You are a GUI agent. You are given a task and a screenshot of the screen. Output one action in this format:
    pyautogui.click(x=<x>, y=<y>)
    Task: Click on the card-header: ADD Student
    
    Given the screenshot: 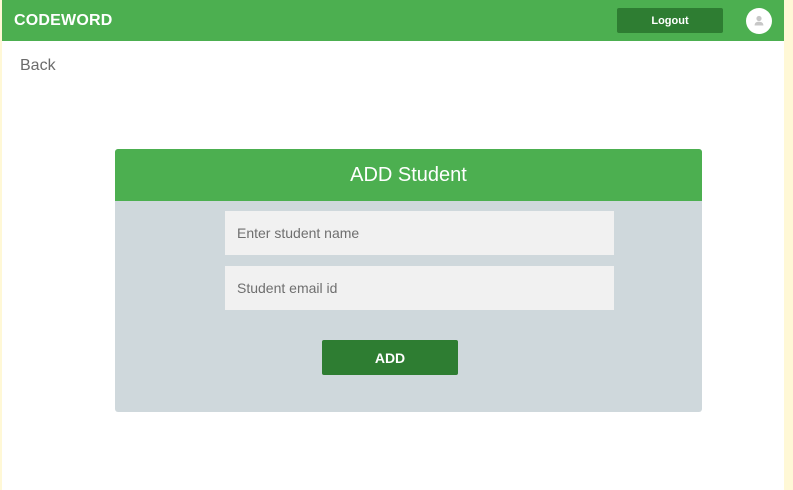 What is the action you would take?
    pyautogui.click(x=408, y=175)
    